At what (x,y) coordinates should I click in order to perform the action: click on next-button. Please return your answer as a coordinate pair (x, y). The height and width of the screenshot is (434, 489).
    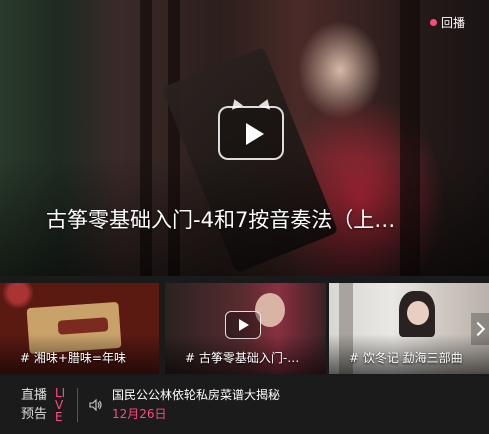
    Looking at the image, I should click on (479, 329).